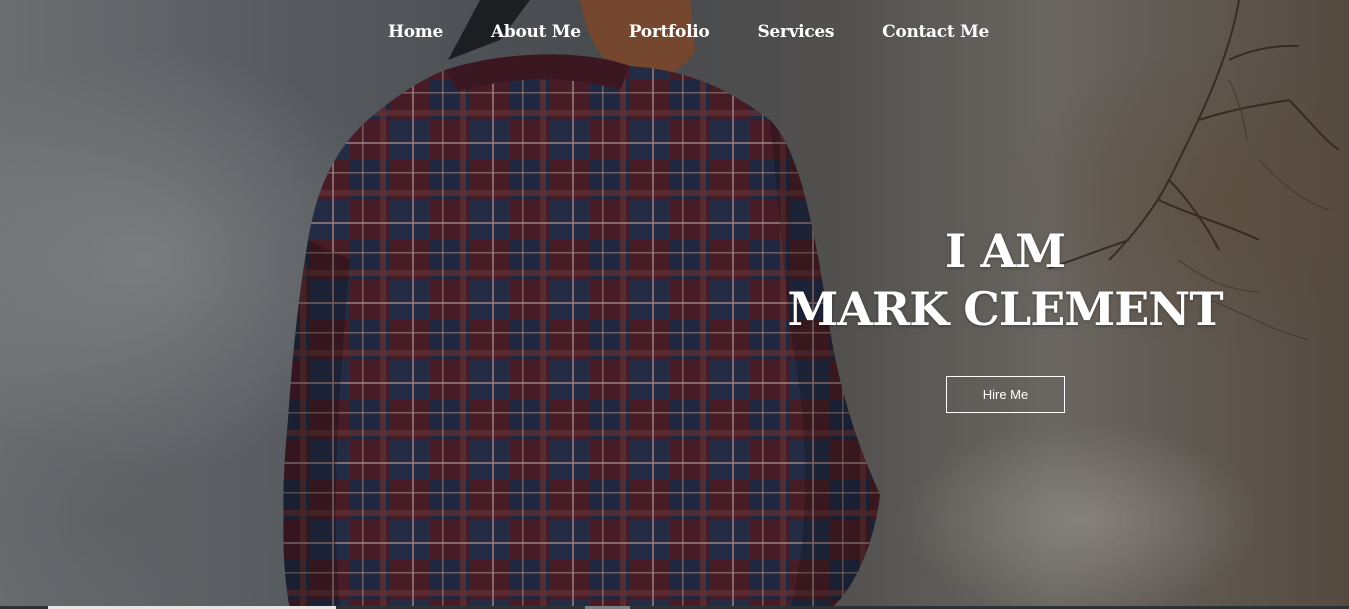 The image size is (1349, 609). I want to click on nav-contact-link: Contact Me, so click(935, 32).